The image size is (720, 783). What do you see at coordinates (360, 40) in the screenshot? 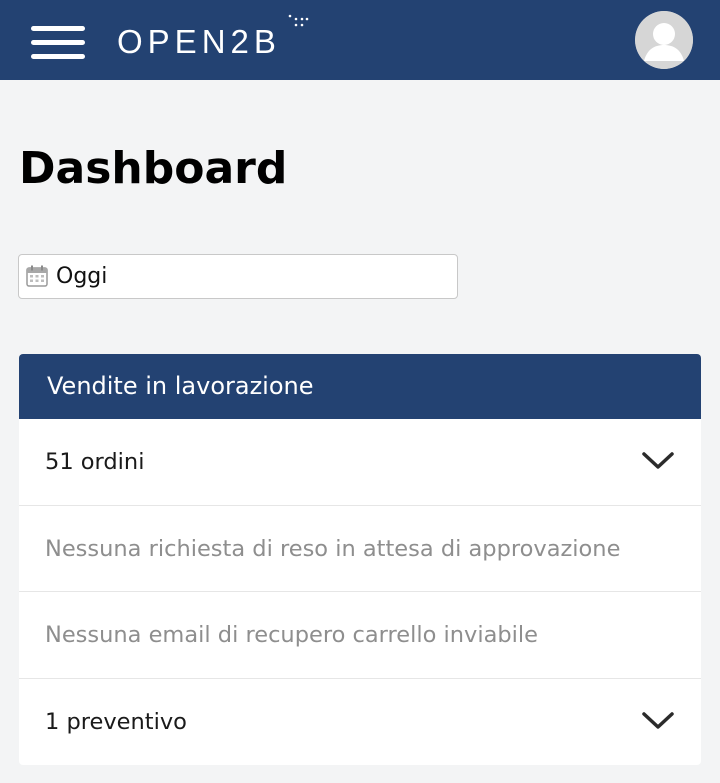
I see `top-bar: OPEN2B` at bounding box center [360, 40].